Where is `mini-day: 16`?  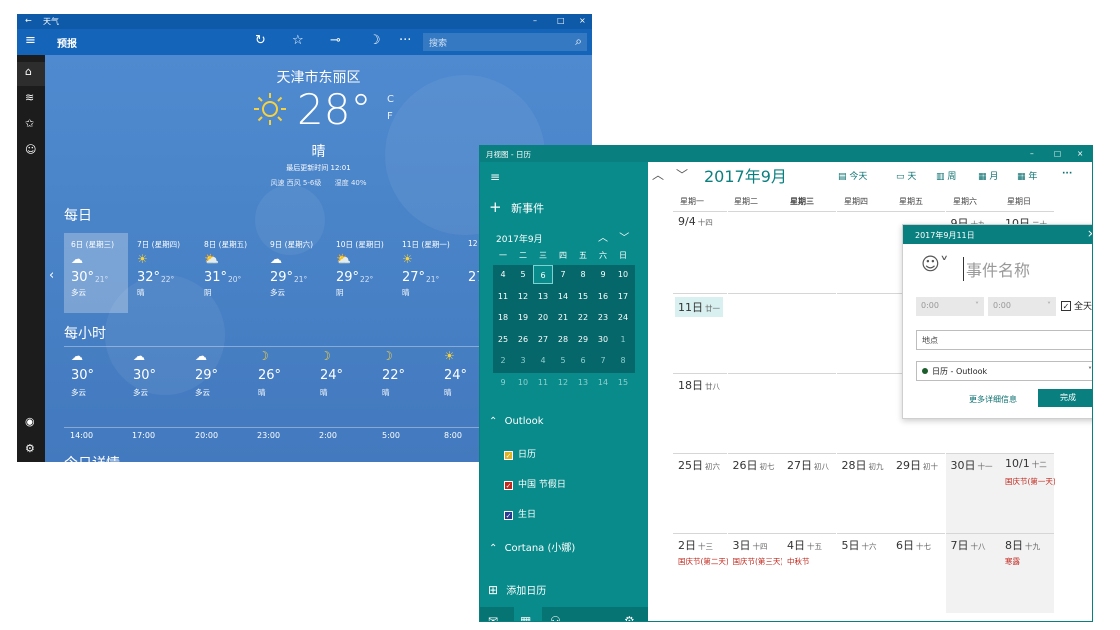 mini-day: 16 is located at coordinates (603, 296).